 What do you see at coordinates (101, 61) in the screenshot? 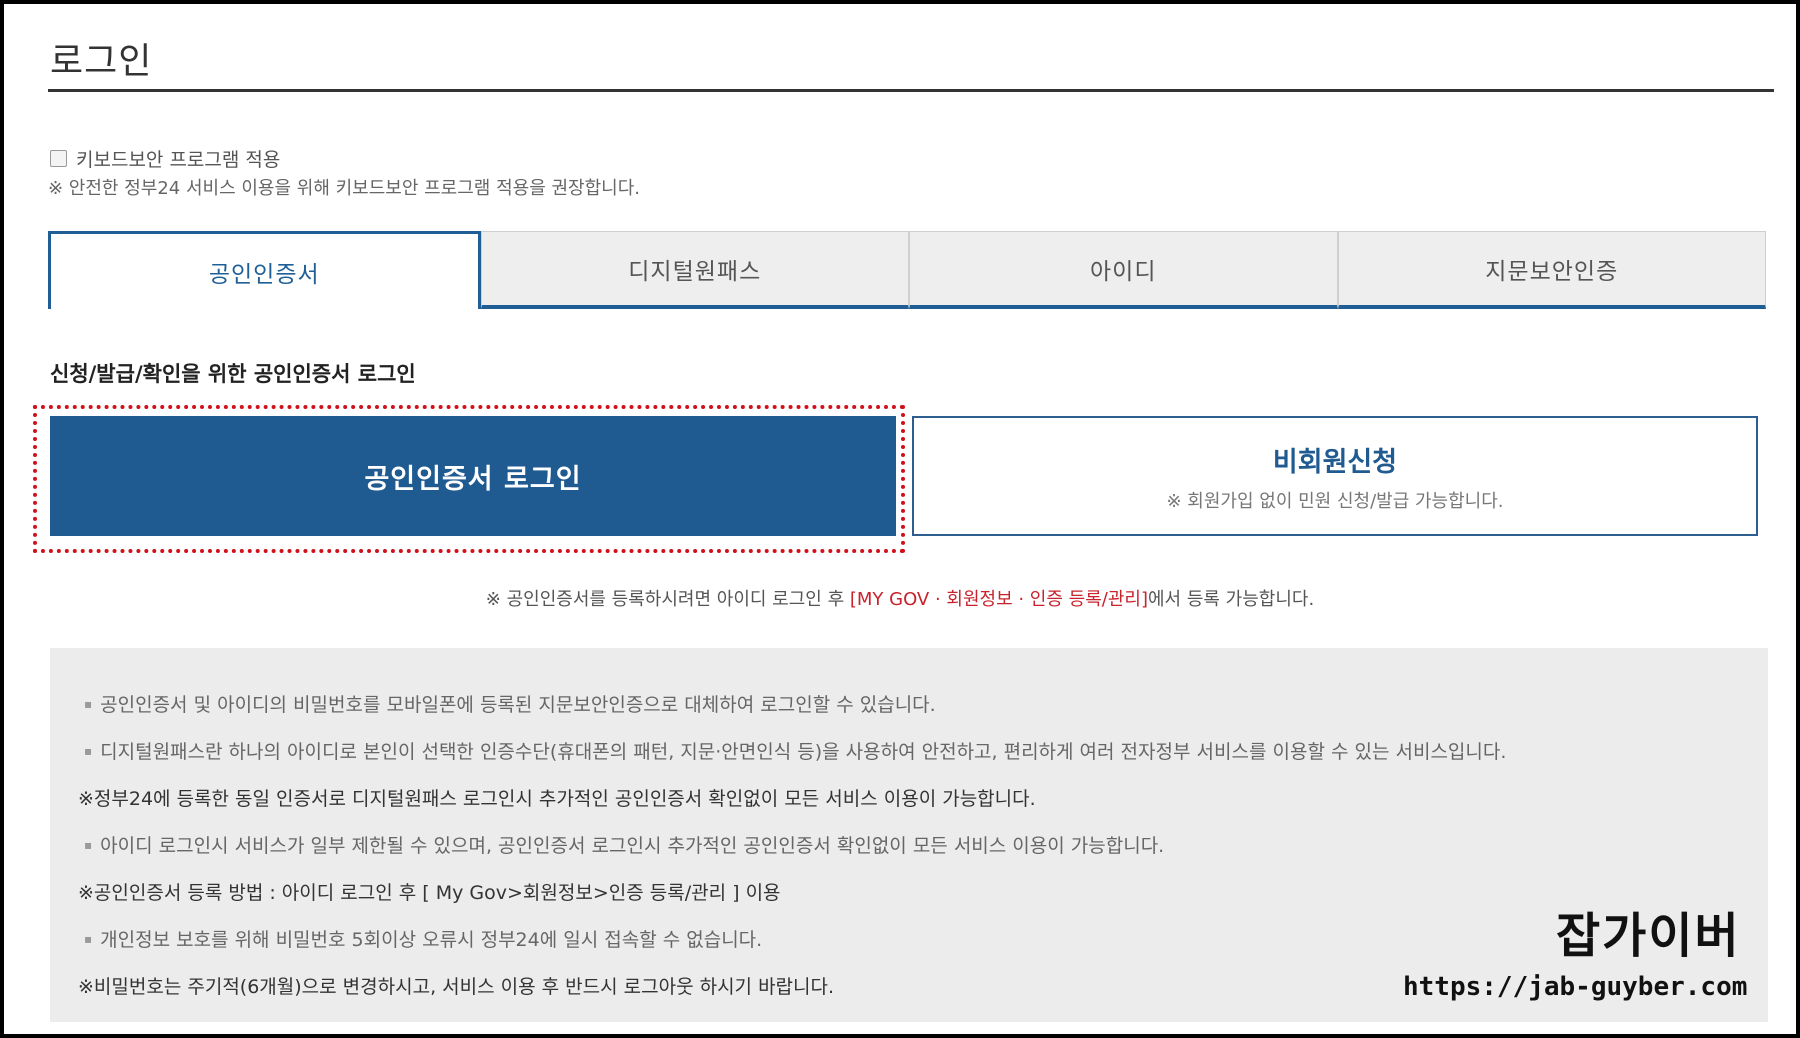
I see `page-title: 로그인` at bounding box center [101, 61].